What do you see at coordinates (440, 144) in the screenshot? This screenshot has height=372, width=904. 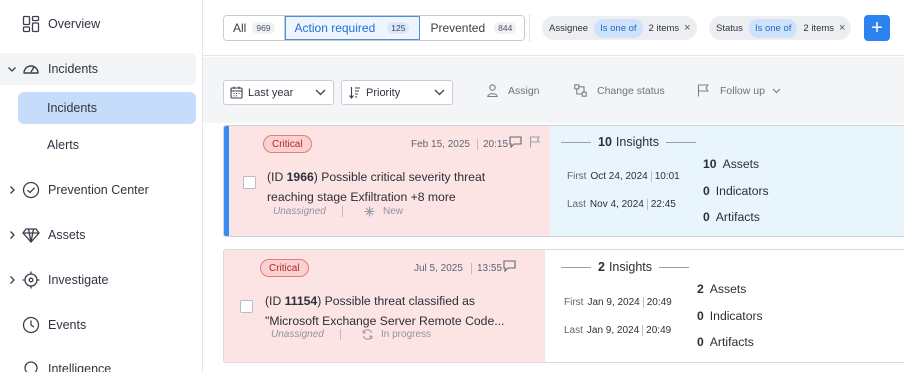 I see `incident-date: Feb 15, 2025` at bounding box center [440, 144].